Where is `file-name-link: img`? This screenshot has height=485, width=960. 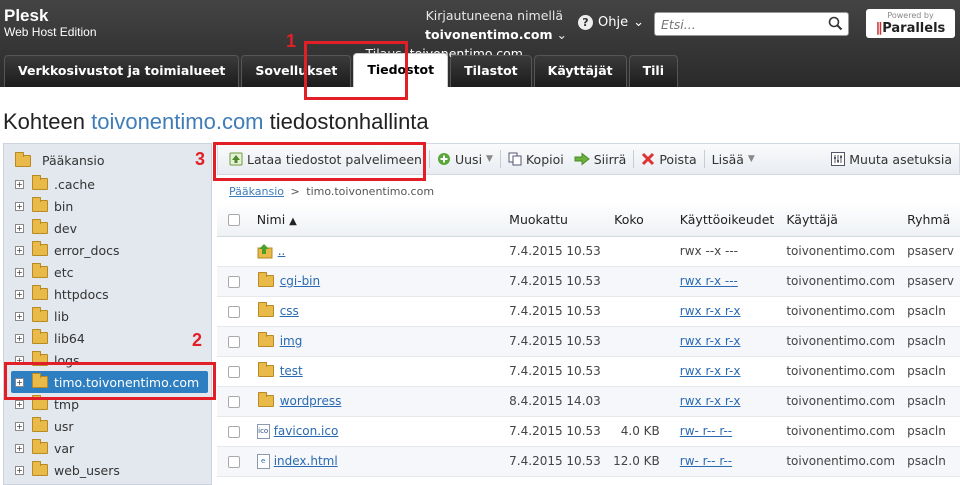 file-name-link: img is located at coordinates (291, 341).